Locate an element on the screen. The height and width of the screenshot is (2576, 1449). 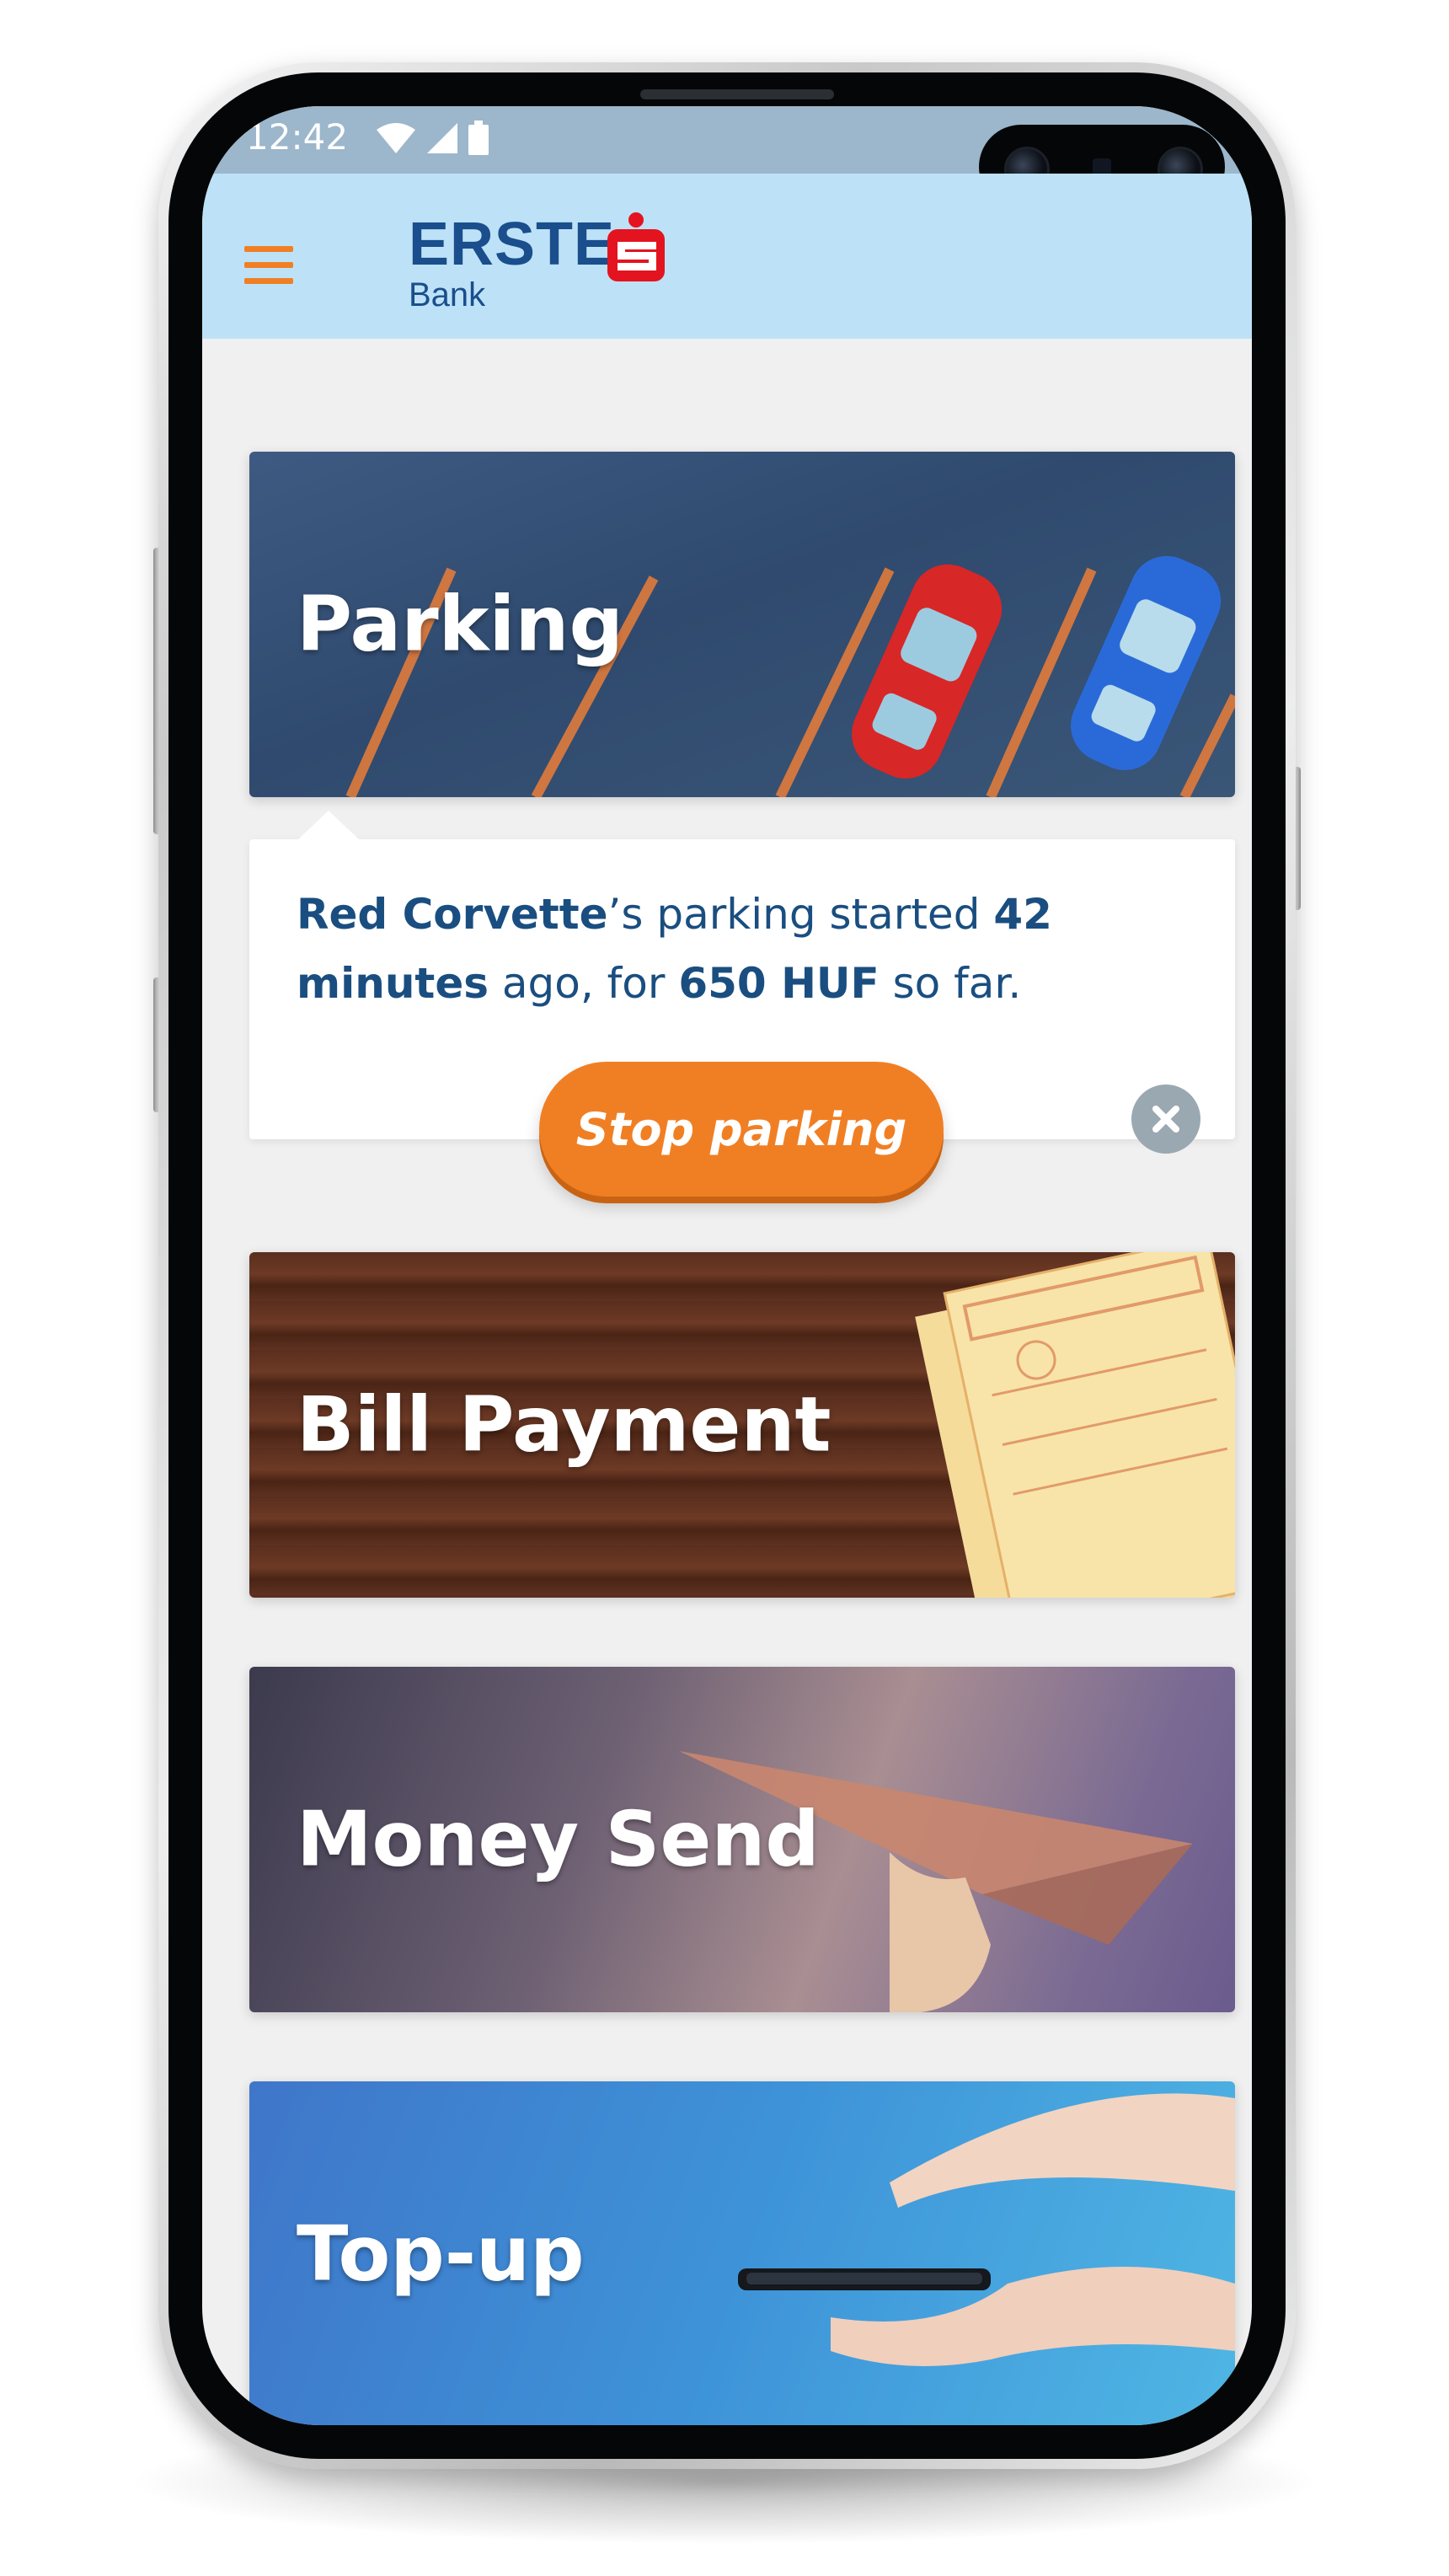
app-header: ERSTE Bank is located at coordinates (727, 256).